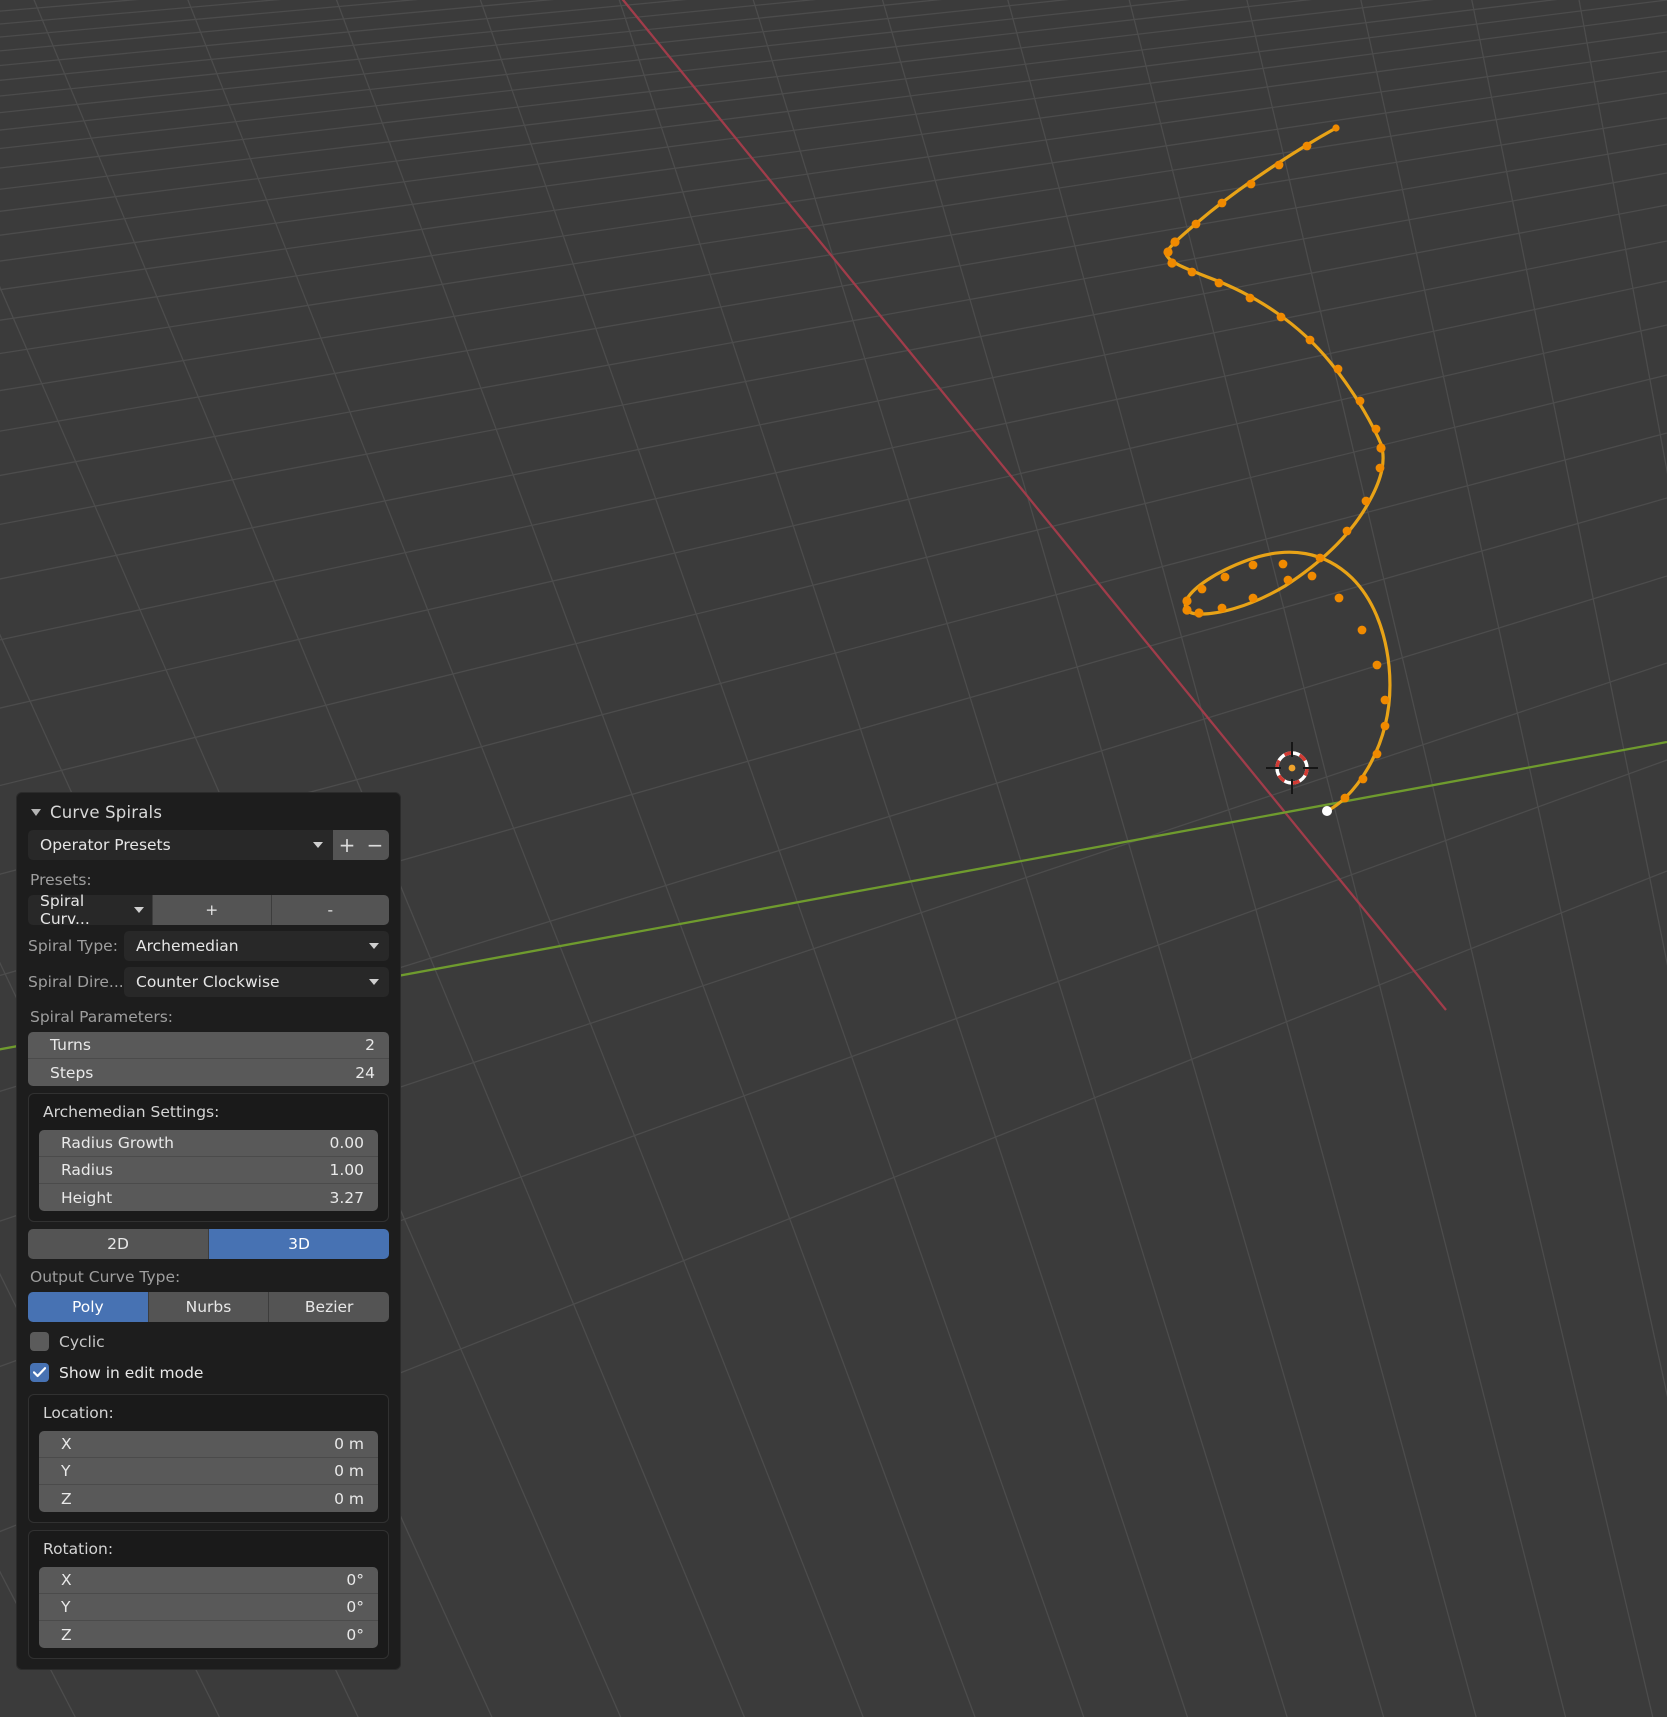 This screenshot has height=1717, width=1667. I want to click on cyclic-label: Cyclic, so click(82, 1341).